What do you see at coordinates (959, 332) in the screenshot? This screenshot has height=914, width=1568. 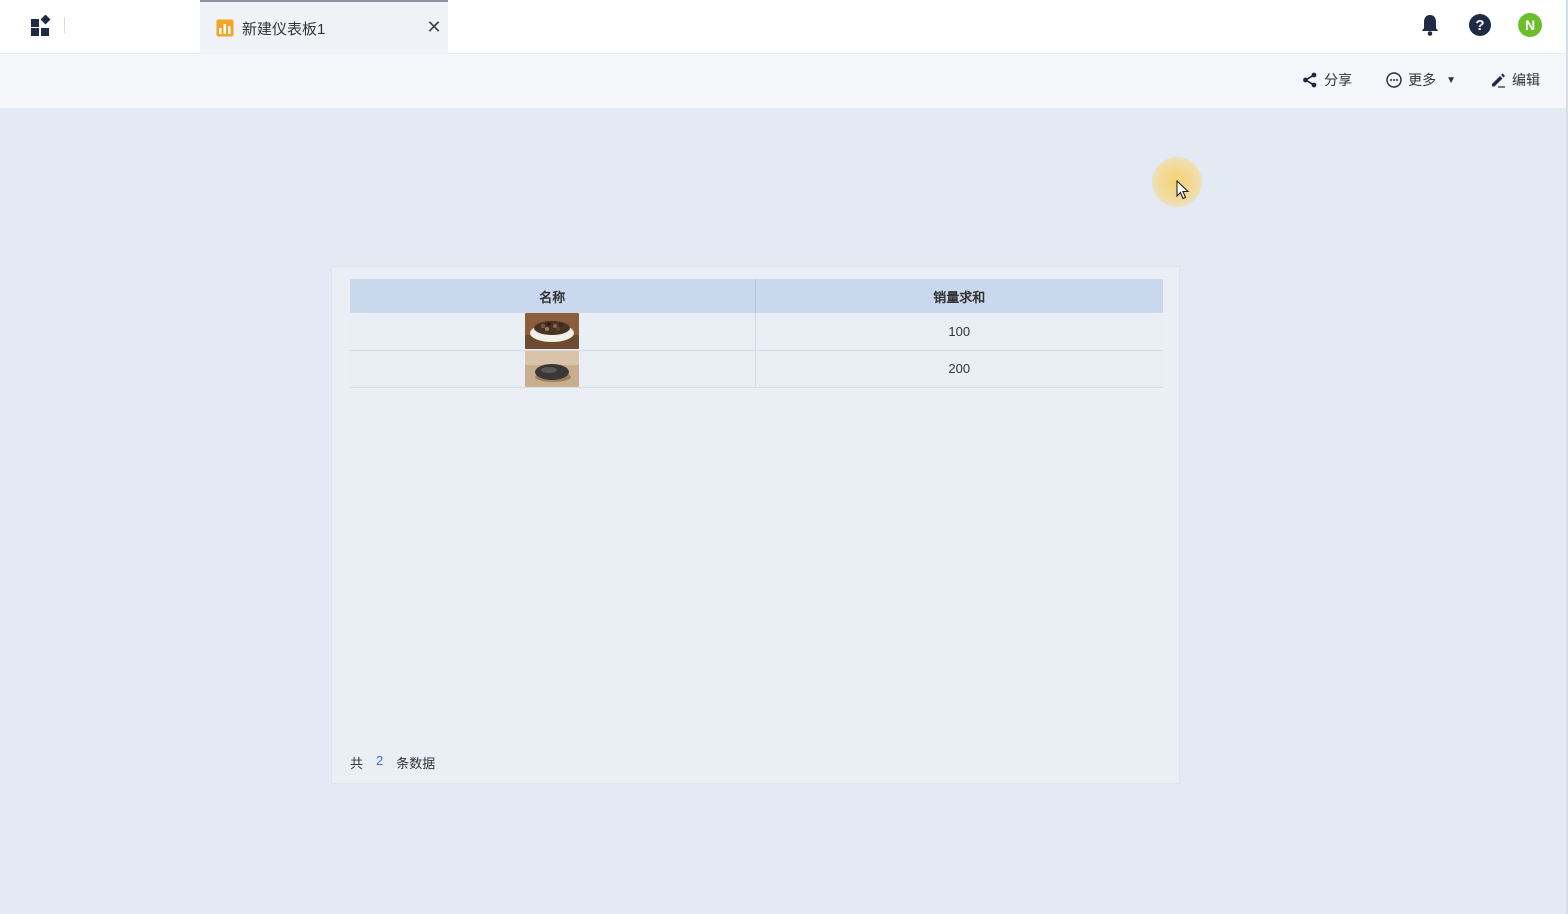 I see `table-cell-value: 100` at bounding box center [959, 332].